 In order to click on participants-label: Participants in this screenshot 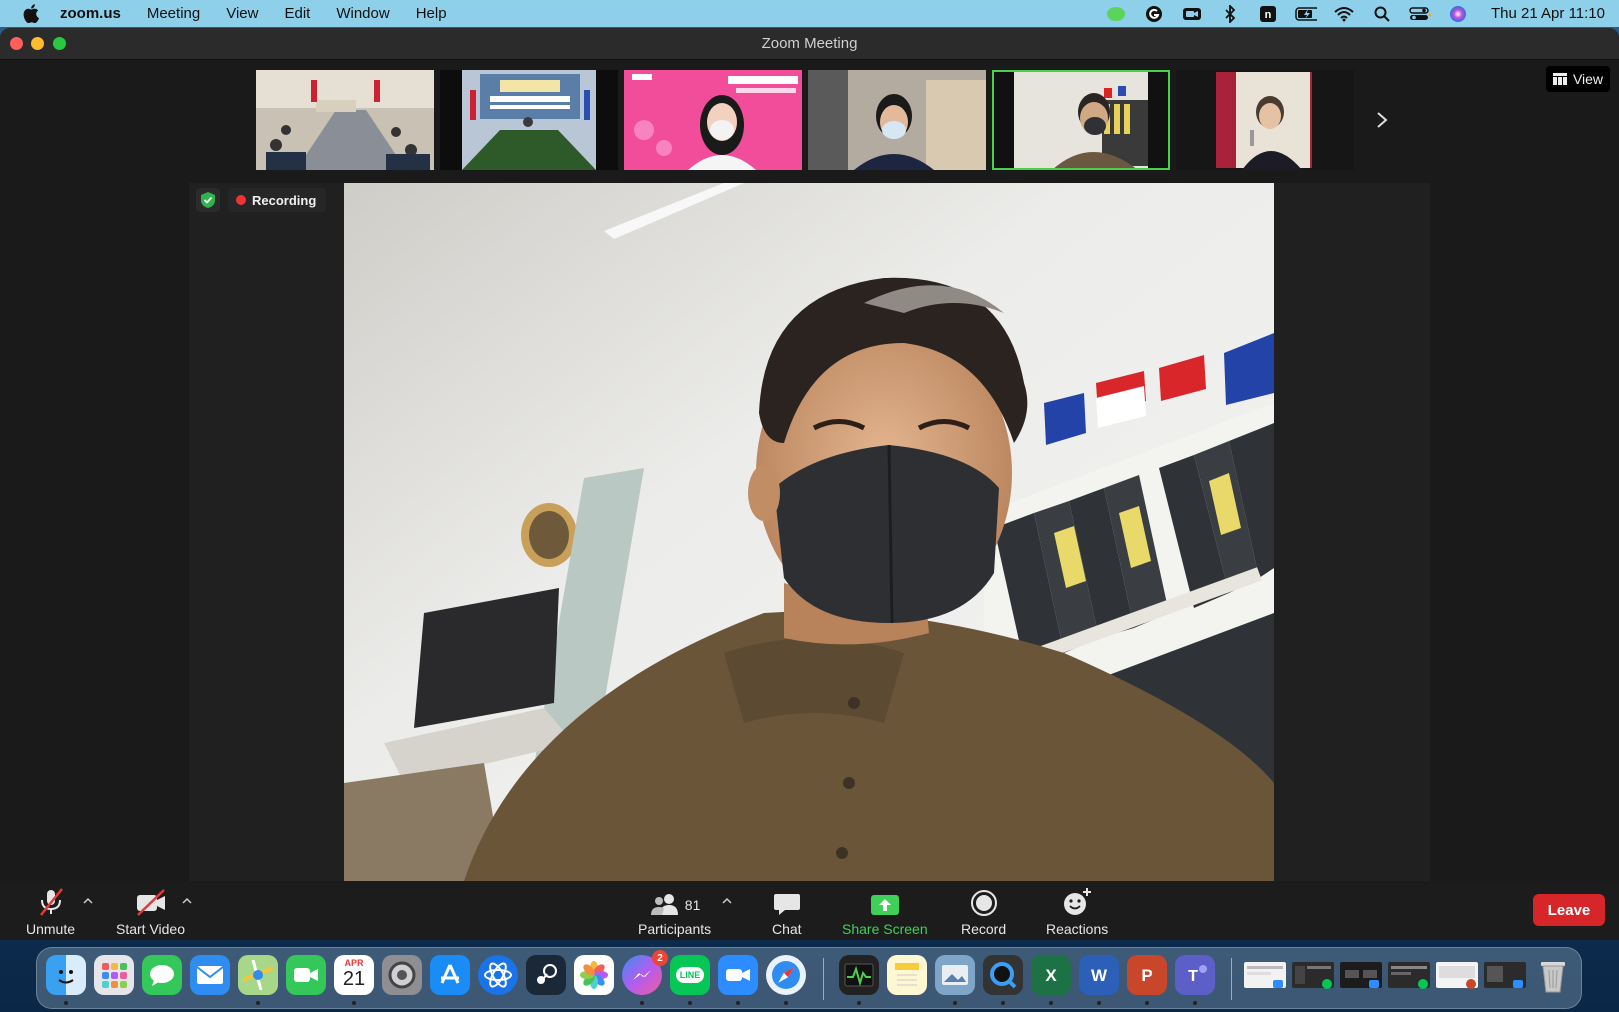, I will do `click(675, 929)`.